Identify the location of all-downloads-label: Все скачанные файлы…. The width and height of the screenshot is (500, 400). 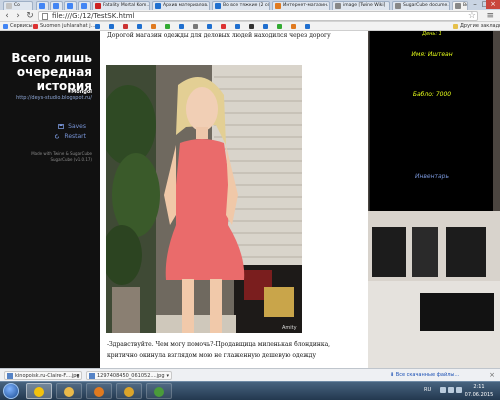
(427, 375).